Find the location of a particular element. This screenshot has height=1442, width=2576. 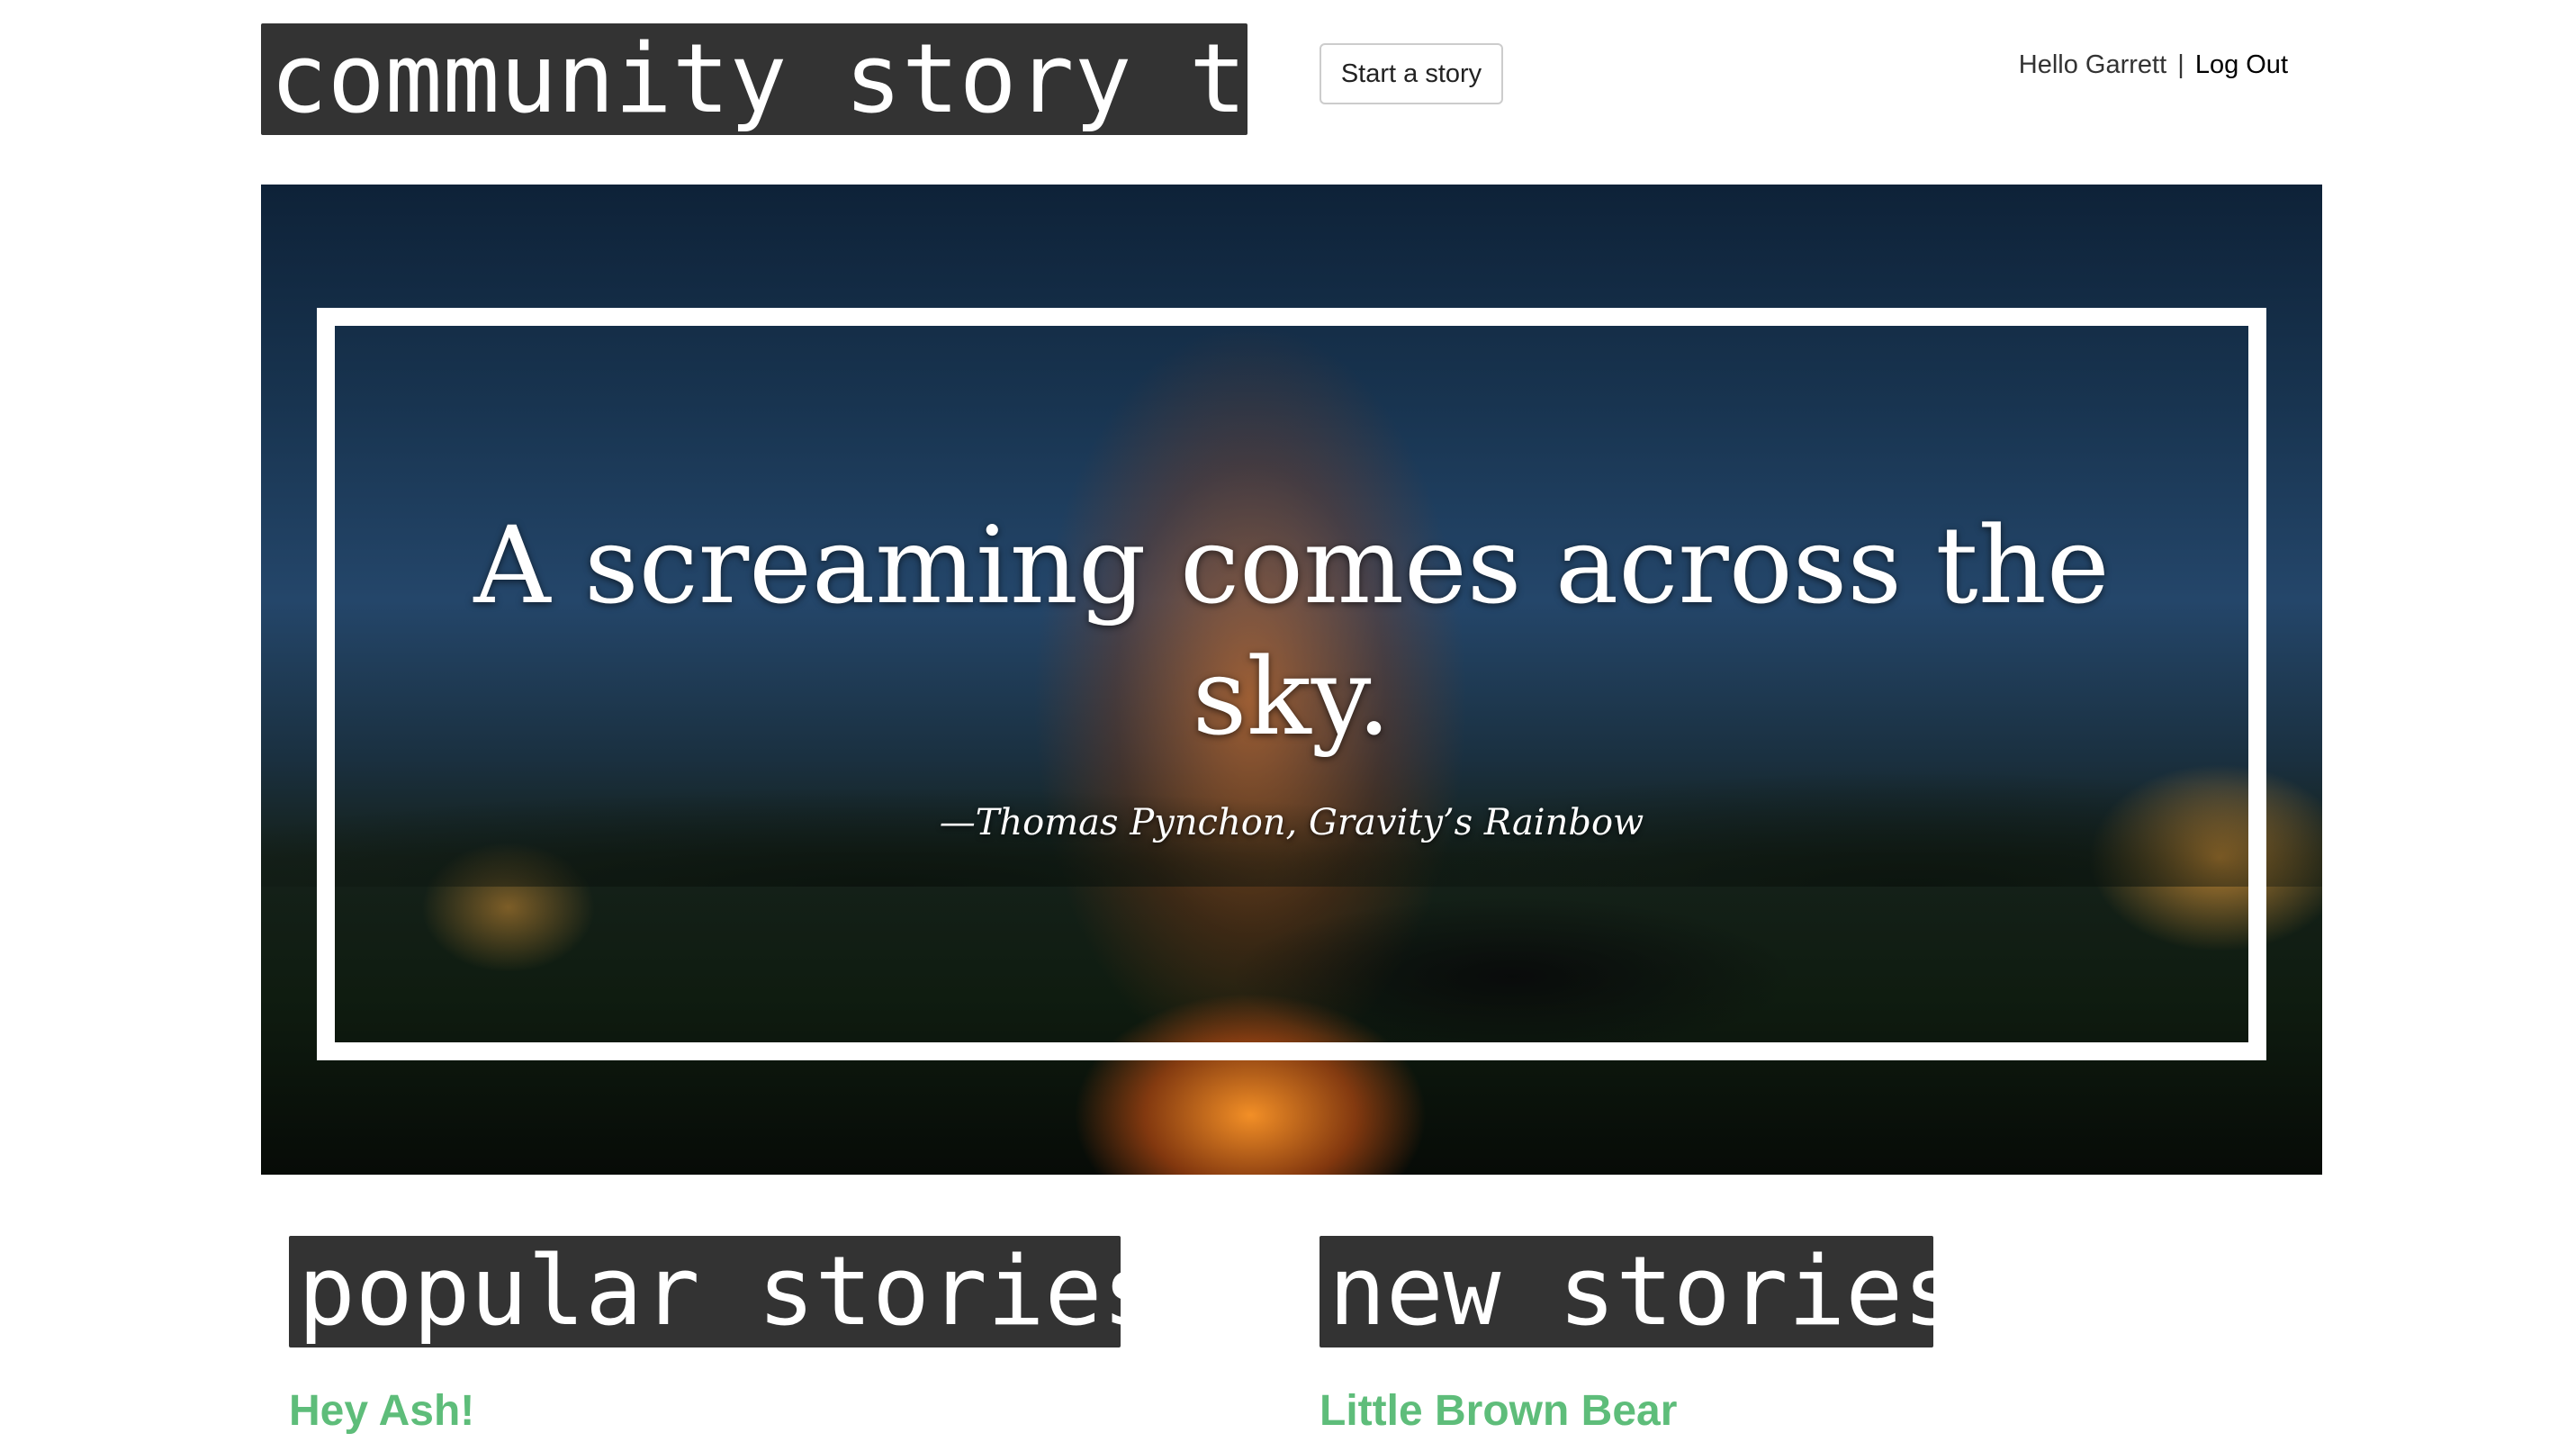

greeting-text: Hello Garrett is located at coordinates (2092, 64).